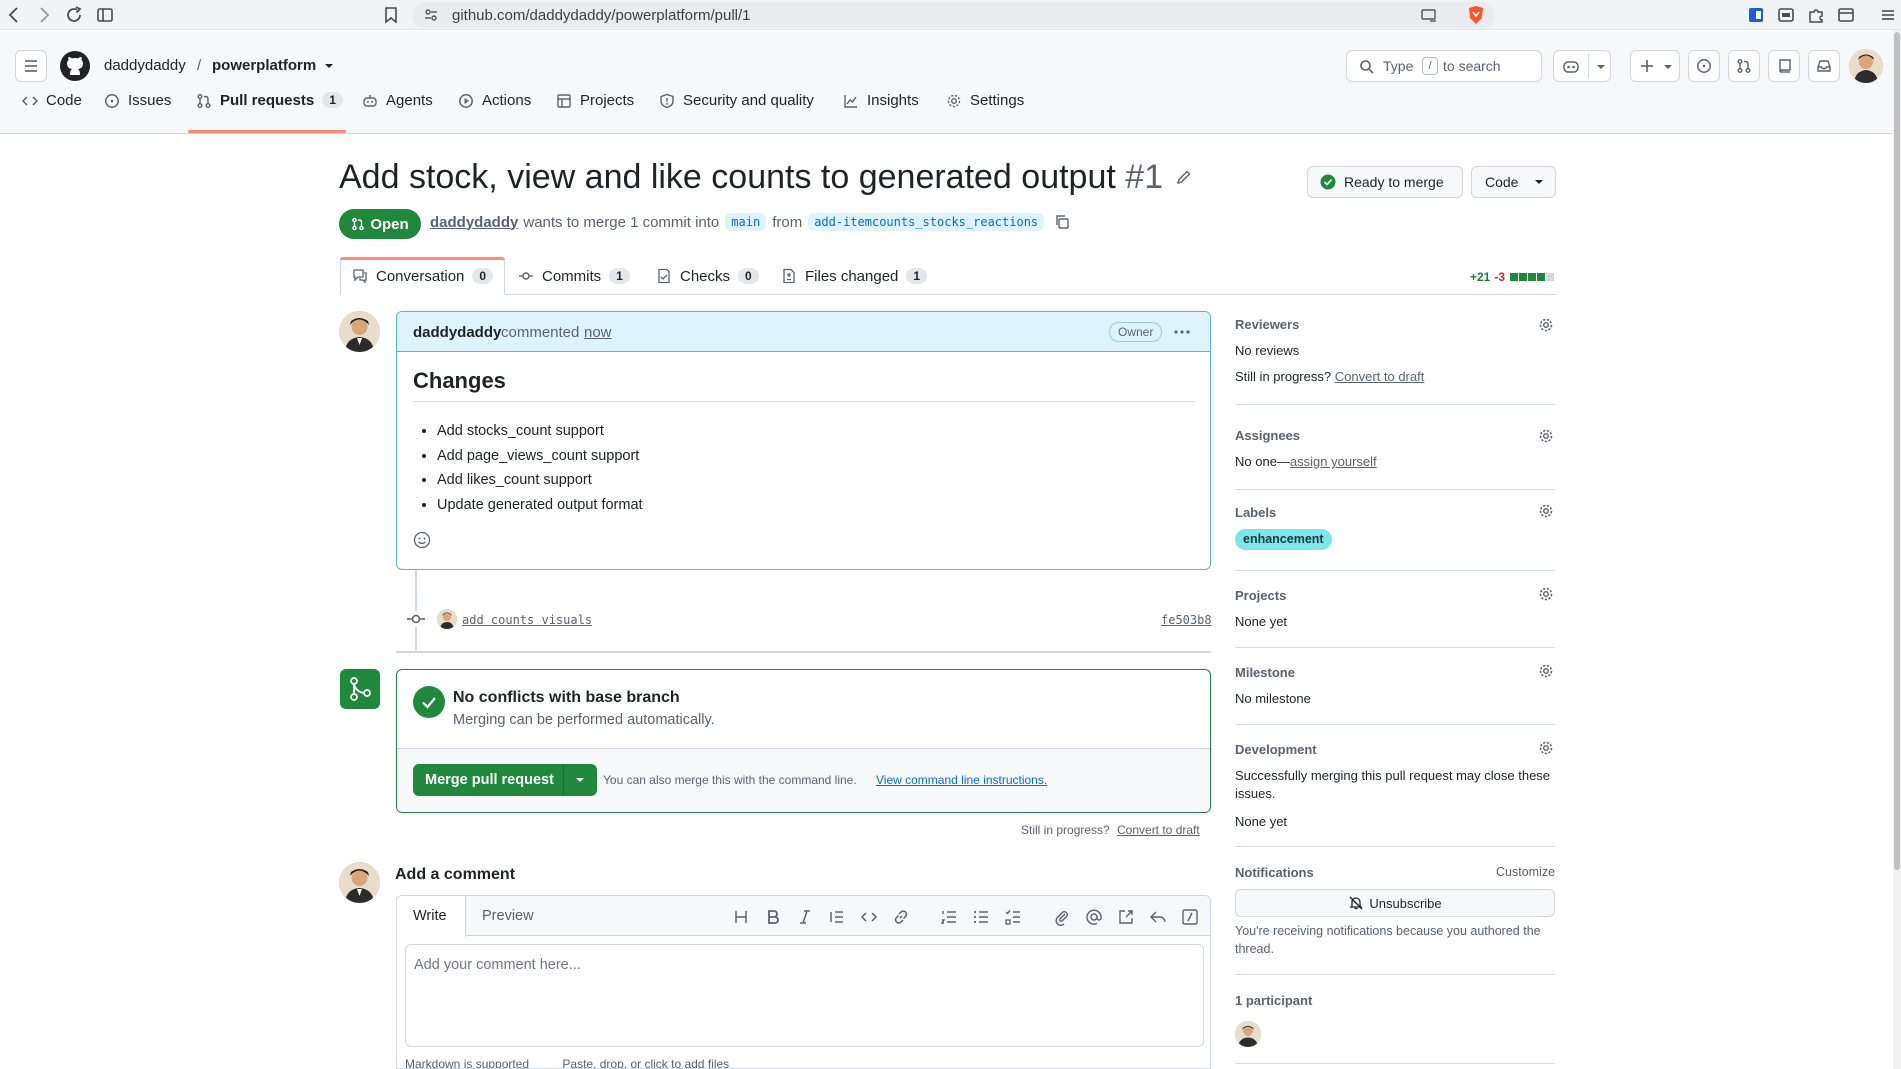  What do you see at coordinates (805, 917) in the screenshot?
I see `italic-icon` at bounding box center [805, 917].